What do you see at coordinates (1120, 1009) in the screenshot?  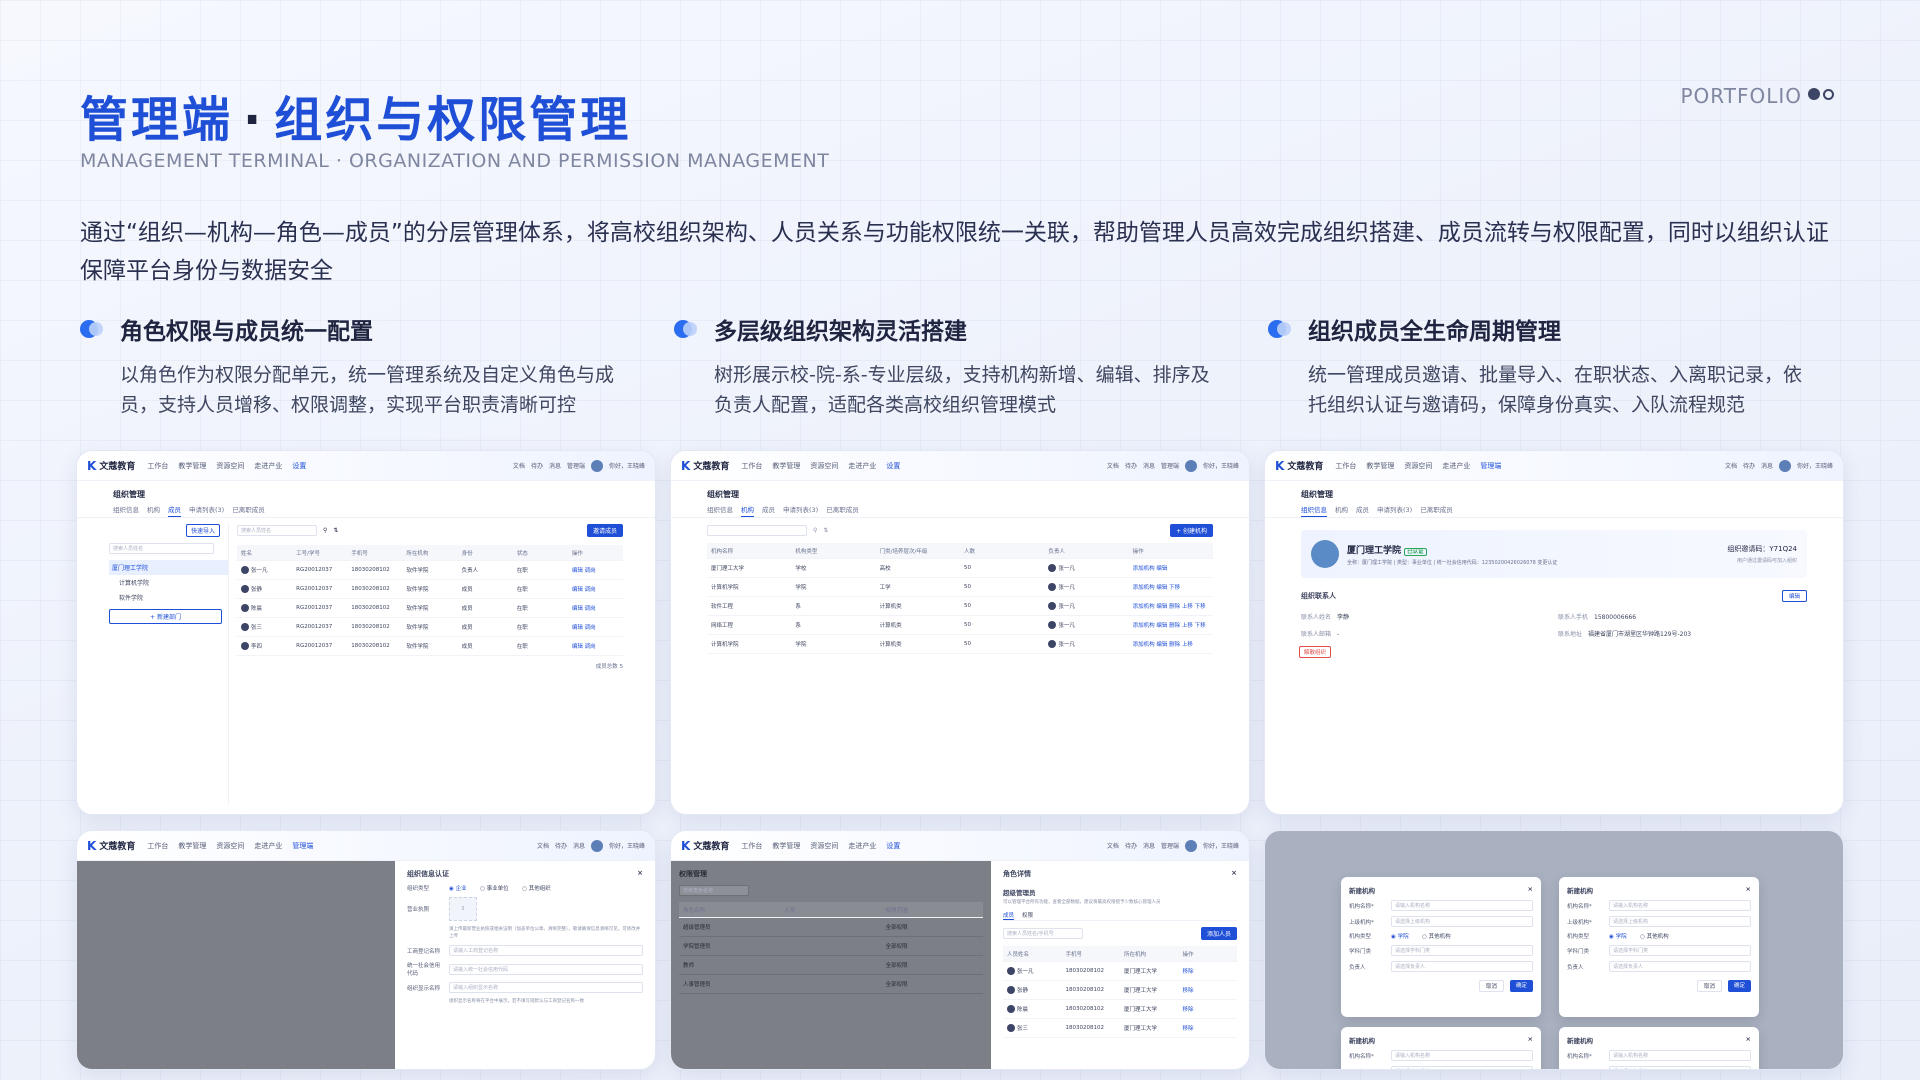 I see `table-row: 陈晨 18030208102 厦门理工大学 移除` at bounding box center [1120, 1009].